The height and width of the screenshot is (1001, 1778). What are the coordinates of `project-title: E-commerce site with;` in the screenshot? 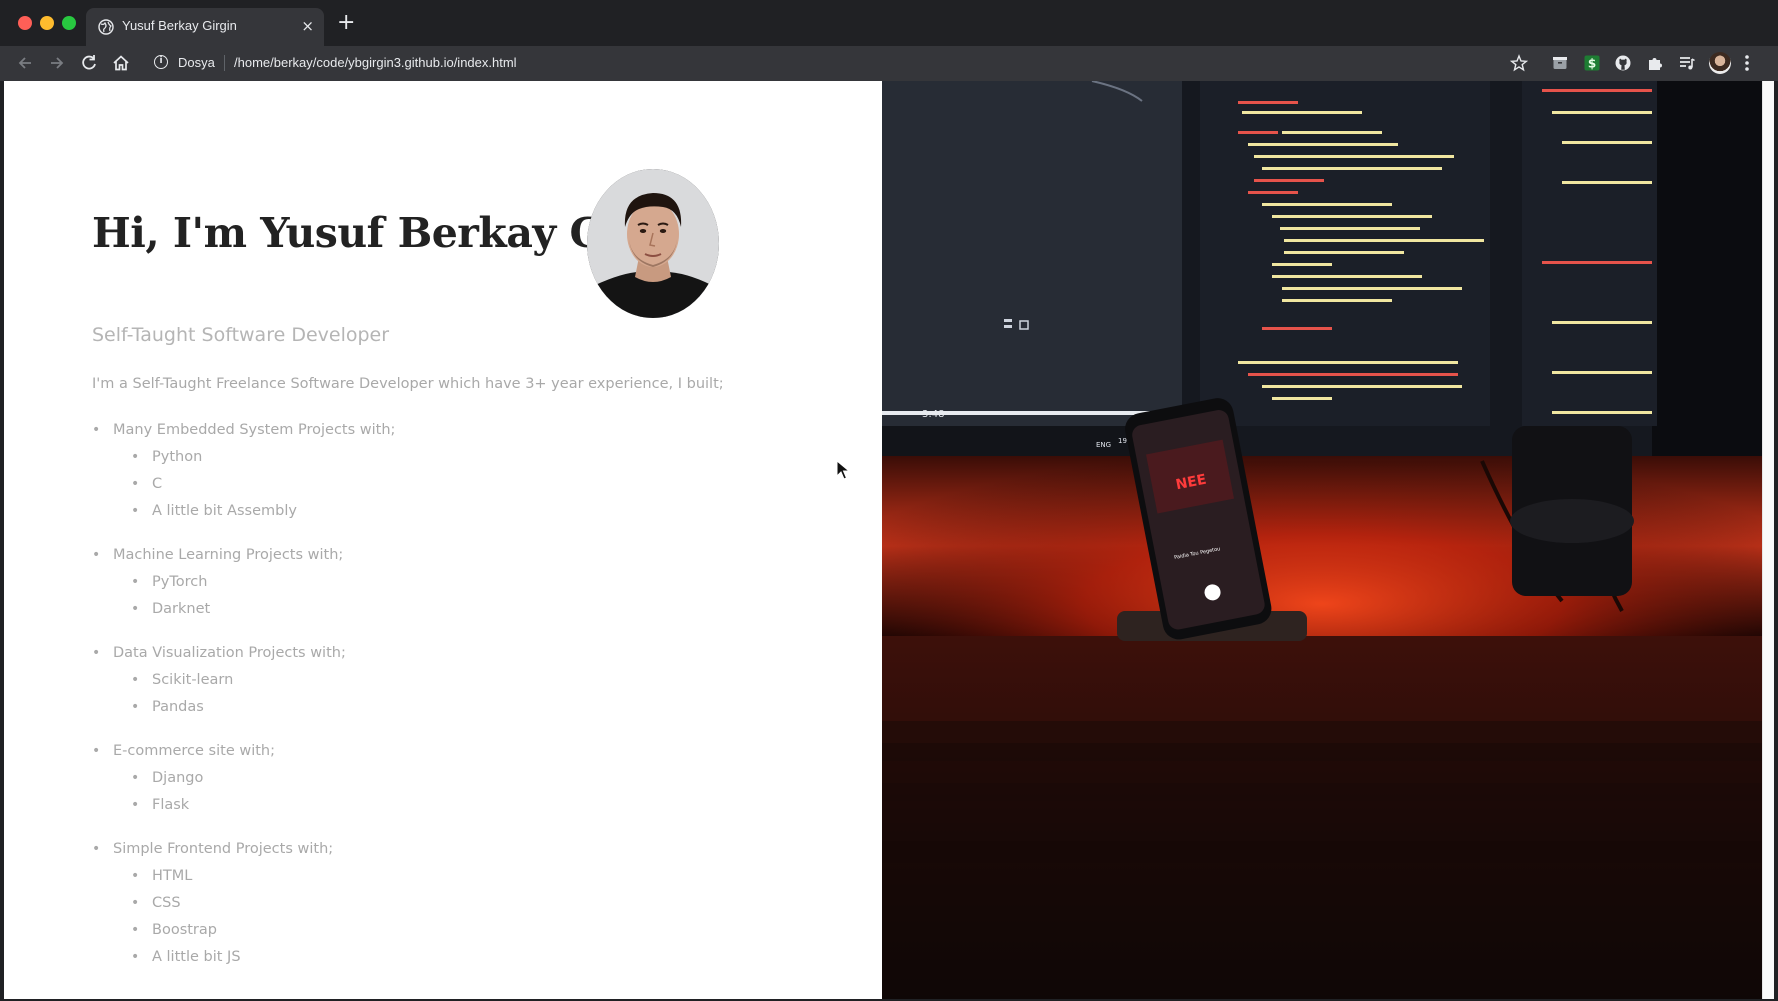 It's located at (194, 751).